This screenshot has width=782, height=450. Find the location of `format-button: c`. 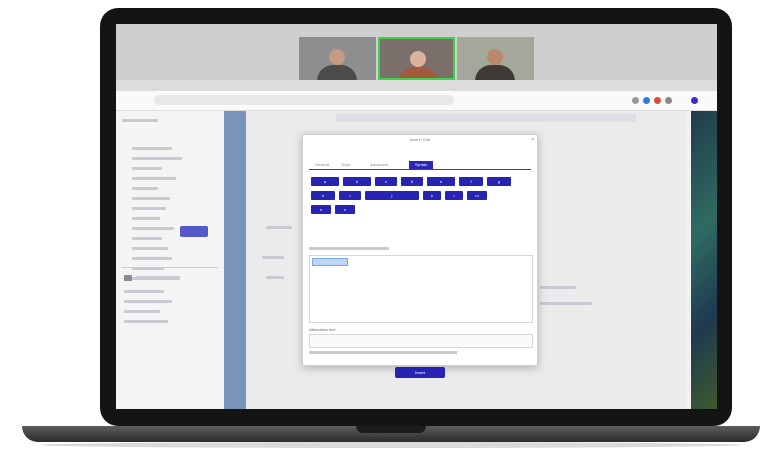

format-button: c is located at coordinates (386, 181).